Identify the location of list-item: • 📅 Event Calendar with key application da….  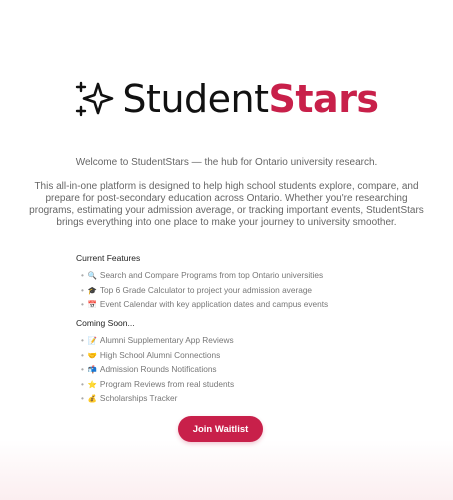
(238, 304).